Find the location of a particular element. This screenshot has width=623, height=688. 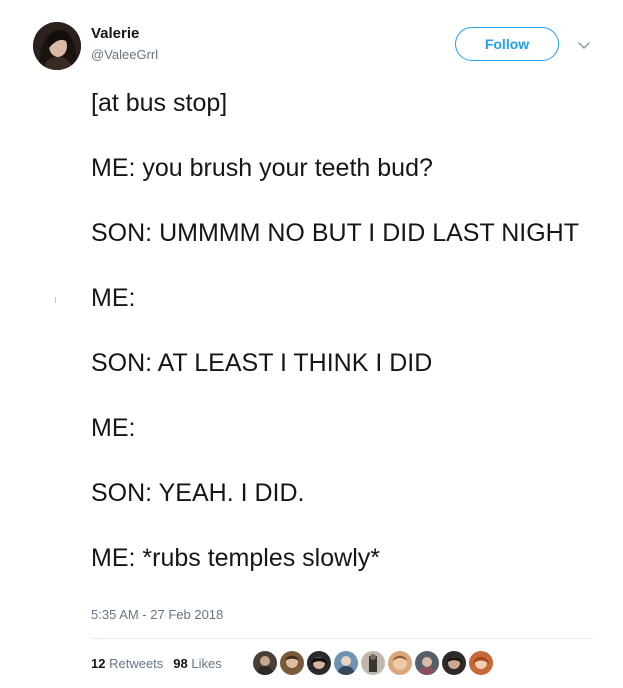

liker-avatar-1-icon is located at coordinates (265, 663).